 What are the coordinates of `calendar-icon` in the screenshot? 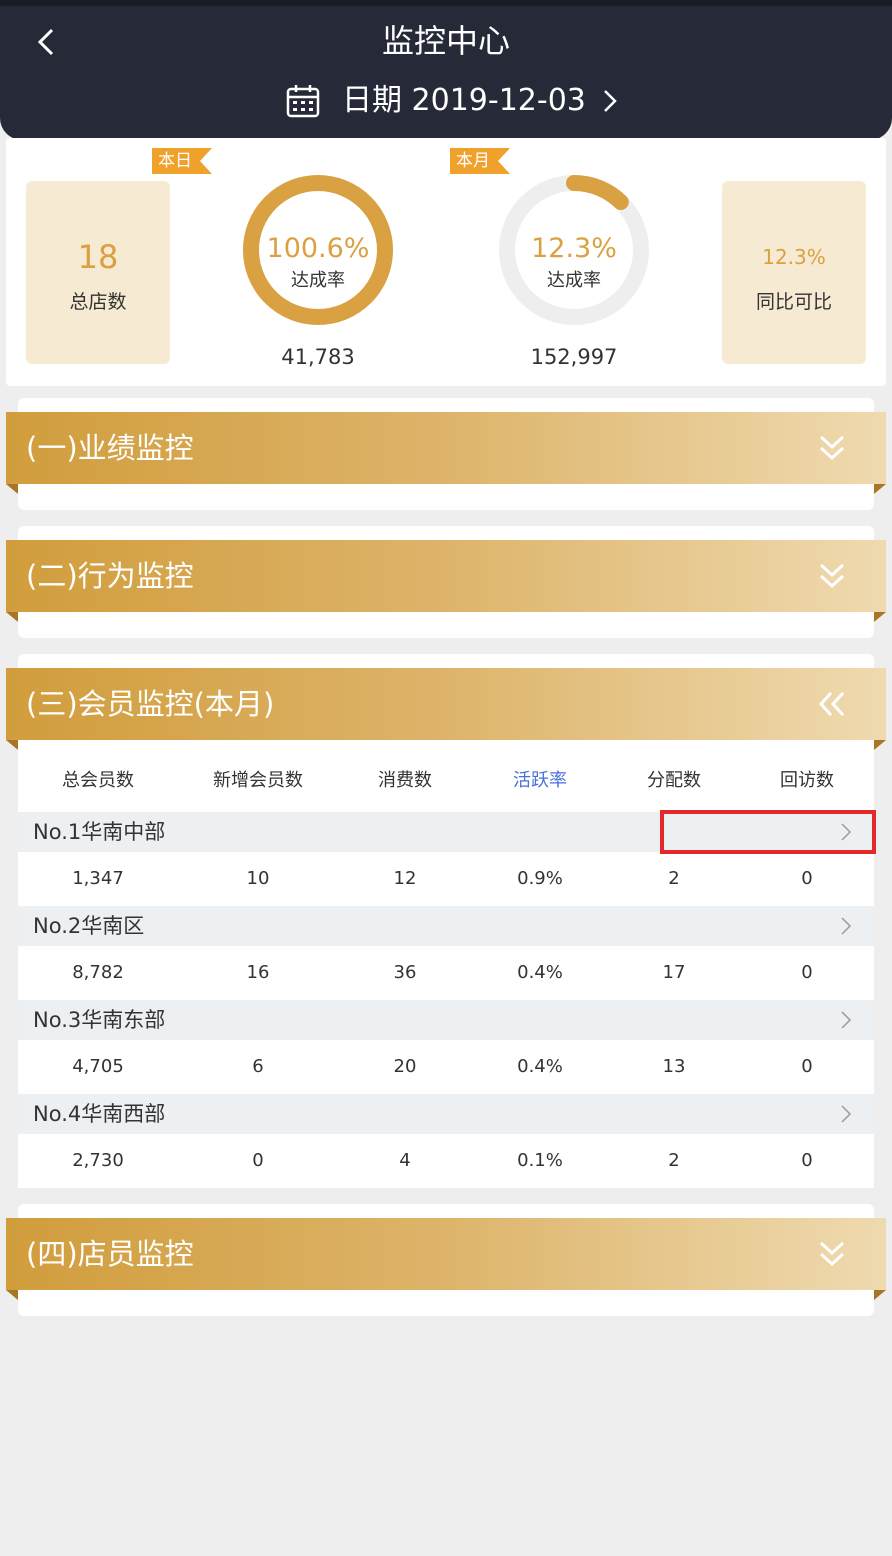 It's located at (303, 101).